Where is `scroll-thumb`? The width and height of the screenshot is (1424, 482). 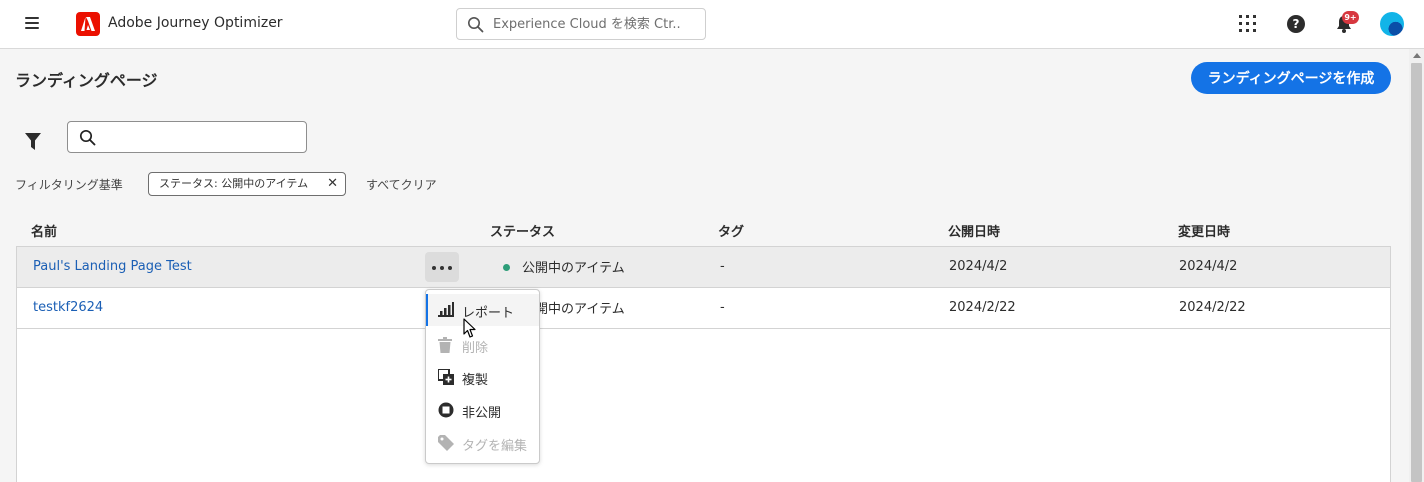
scroll-thumb is located at coordinates (1416, 272).